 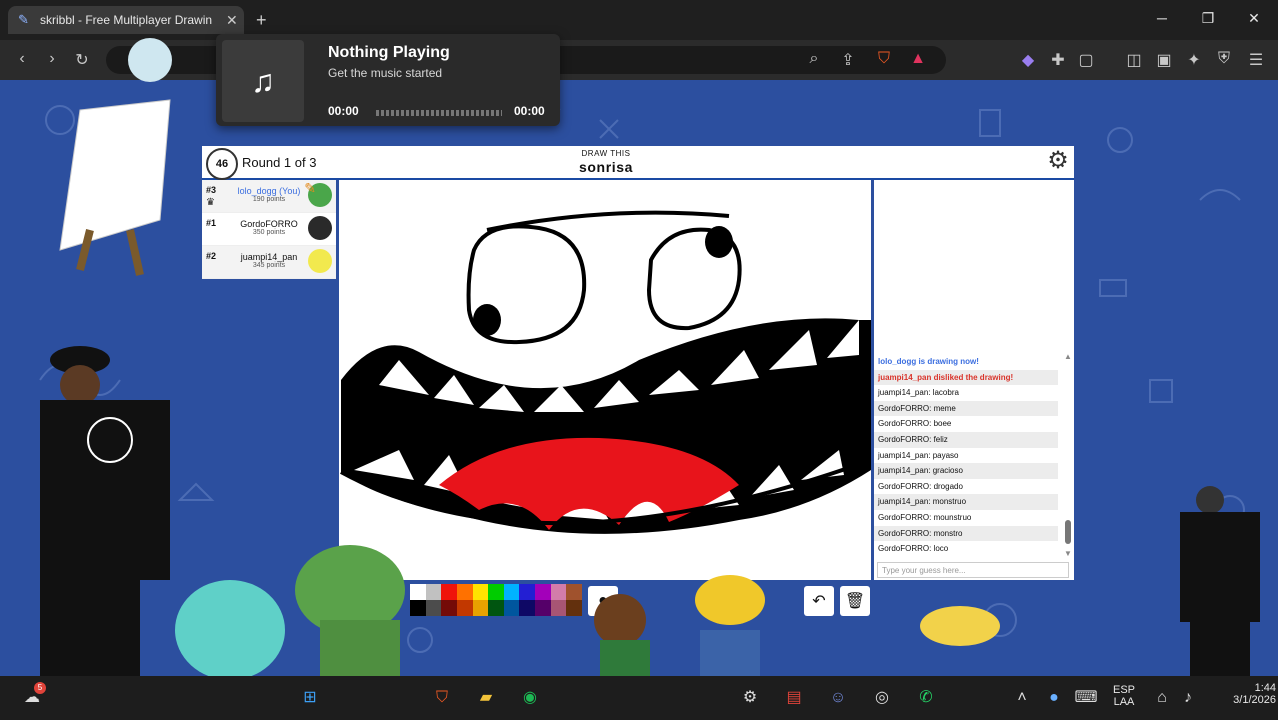 What do you see at coordinates (269, 265) in the screenshot?
I see `player-points: 345 points` at bounding box center [269, 265].